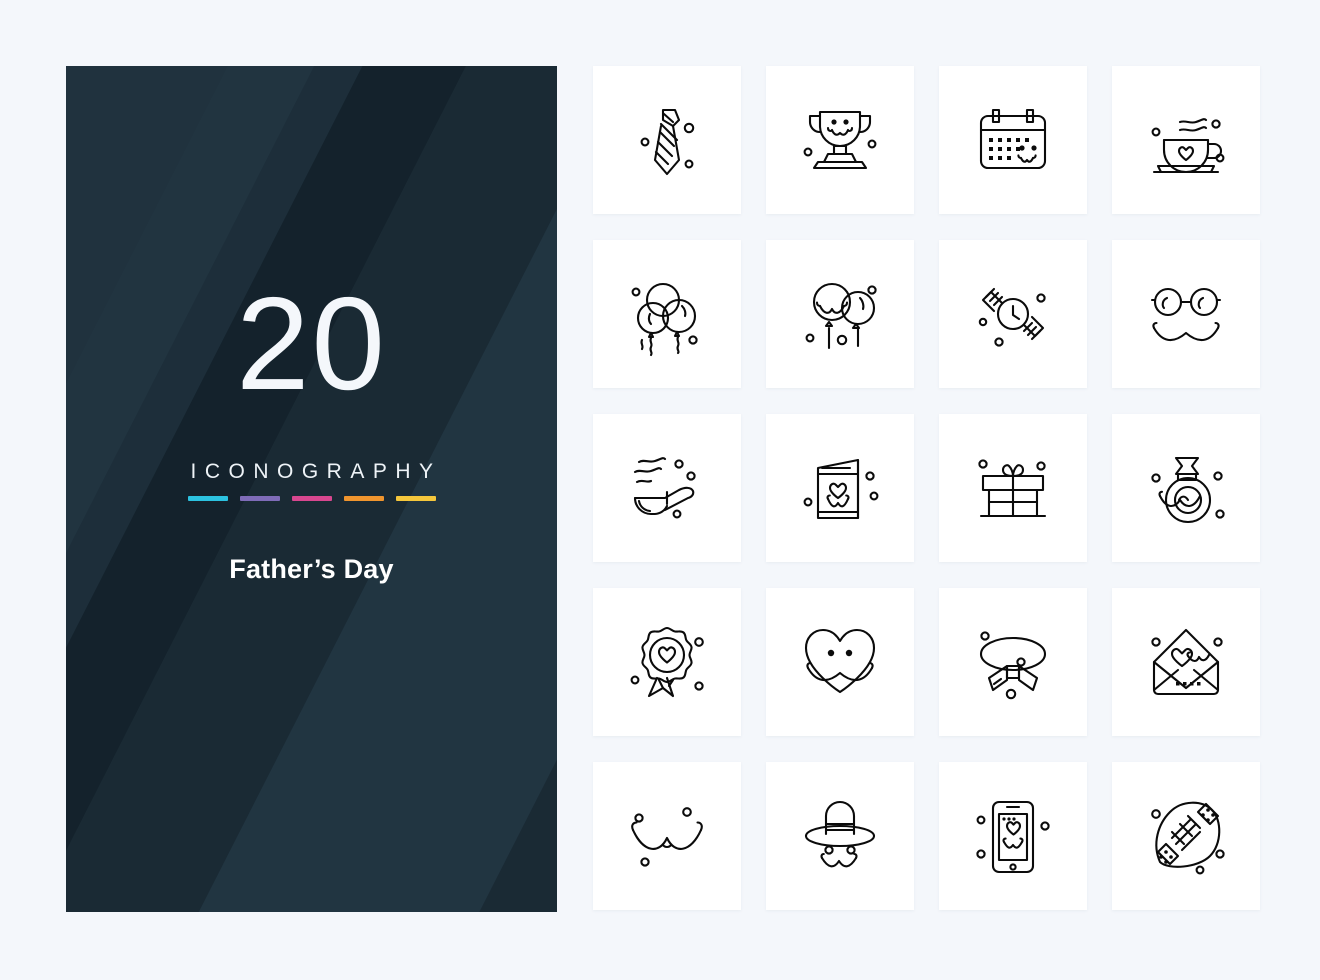  I want to click on icon-card-balloons, so click(667, 314).